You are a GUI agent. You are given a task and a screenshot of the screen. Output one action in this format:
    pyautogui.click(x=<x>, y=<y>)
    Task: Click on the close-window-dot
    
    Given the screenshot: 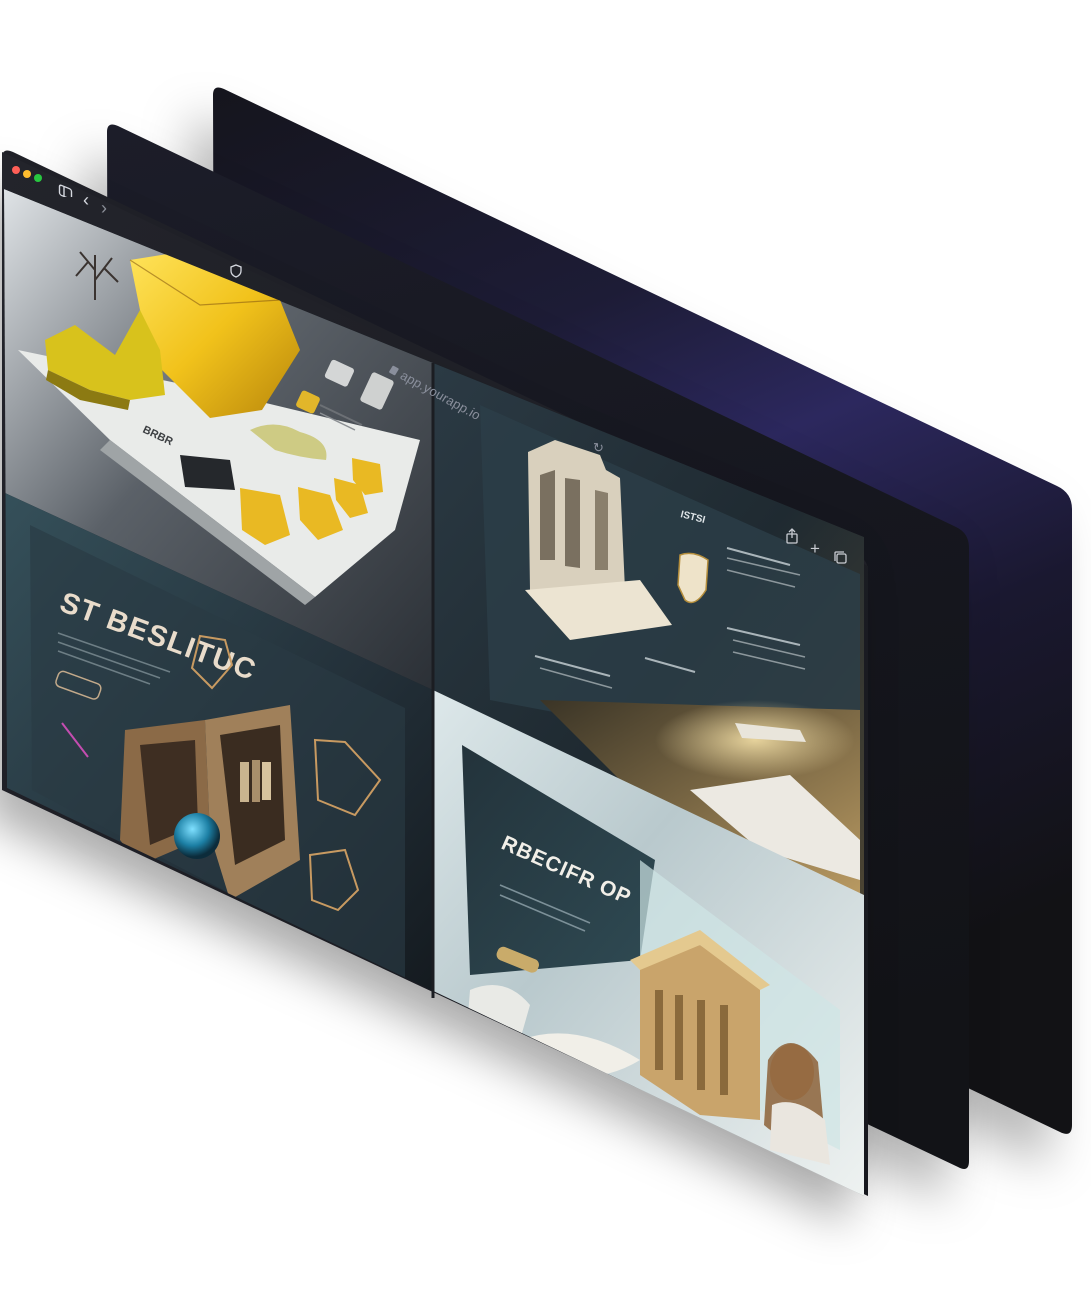 What is the action you would take?
    pyautogui.click(x=16, y=170)
    